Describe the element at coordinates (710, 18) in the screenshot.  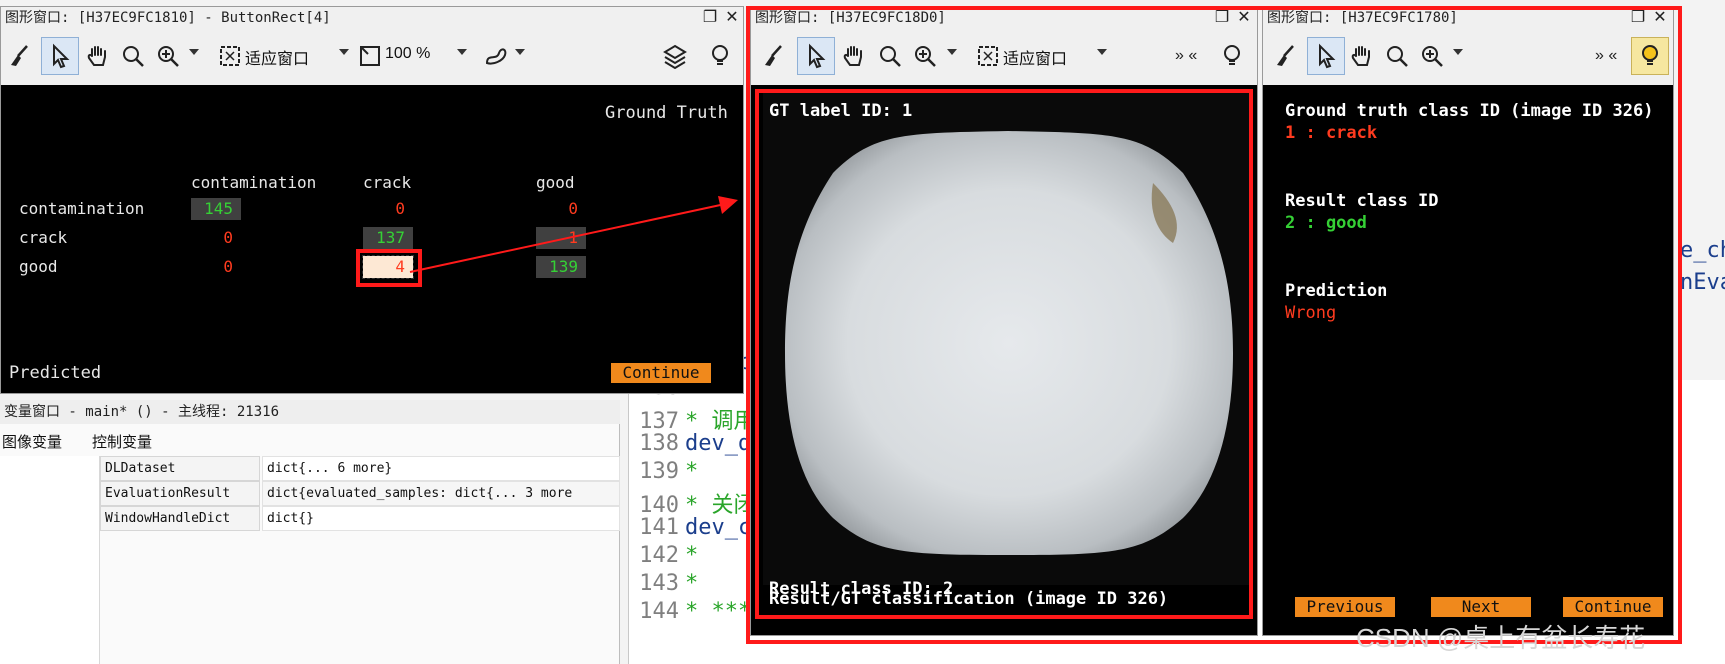
I see `restore-icon: ❐` at that location.